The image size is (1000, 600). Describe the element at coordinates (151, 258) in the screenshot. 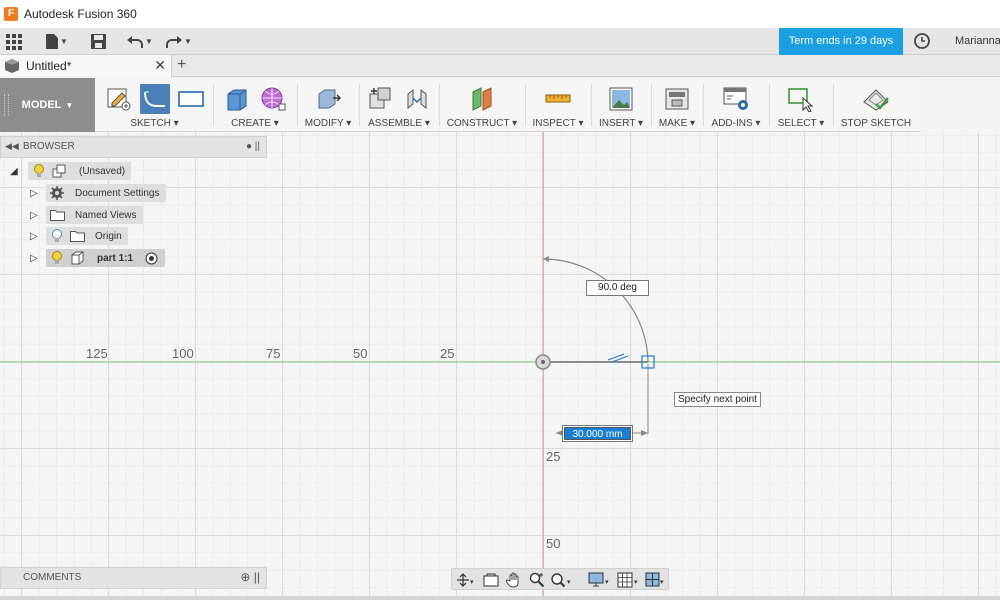

I see `activate-radio-icon` at that location.